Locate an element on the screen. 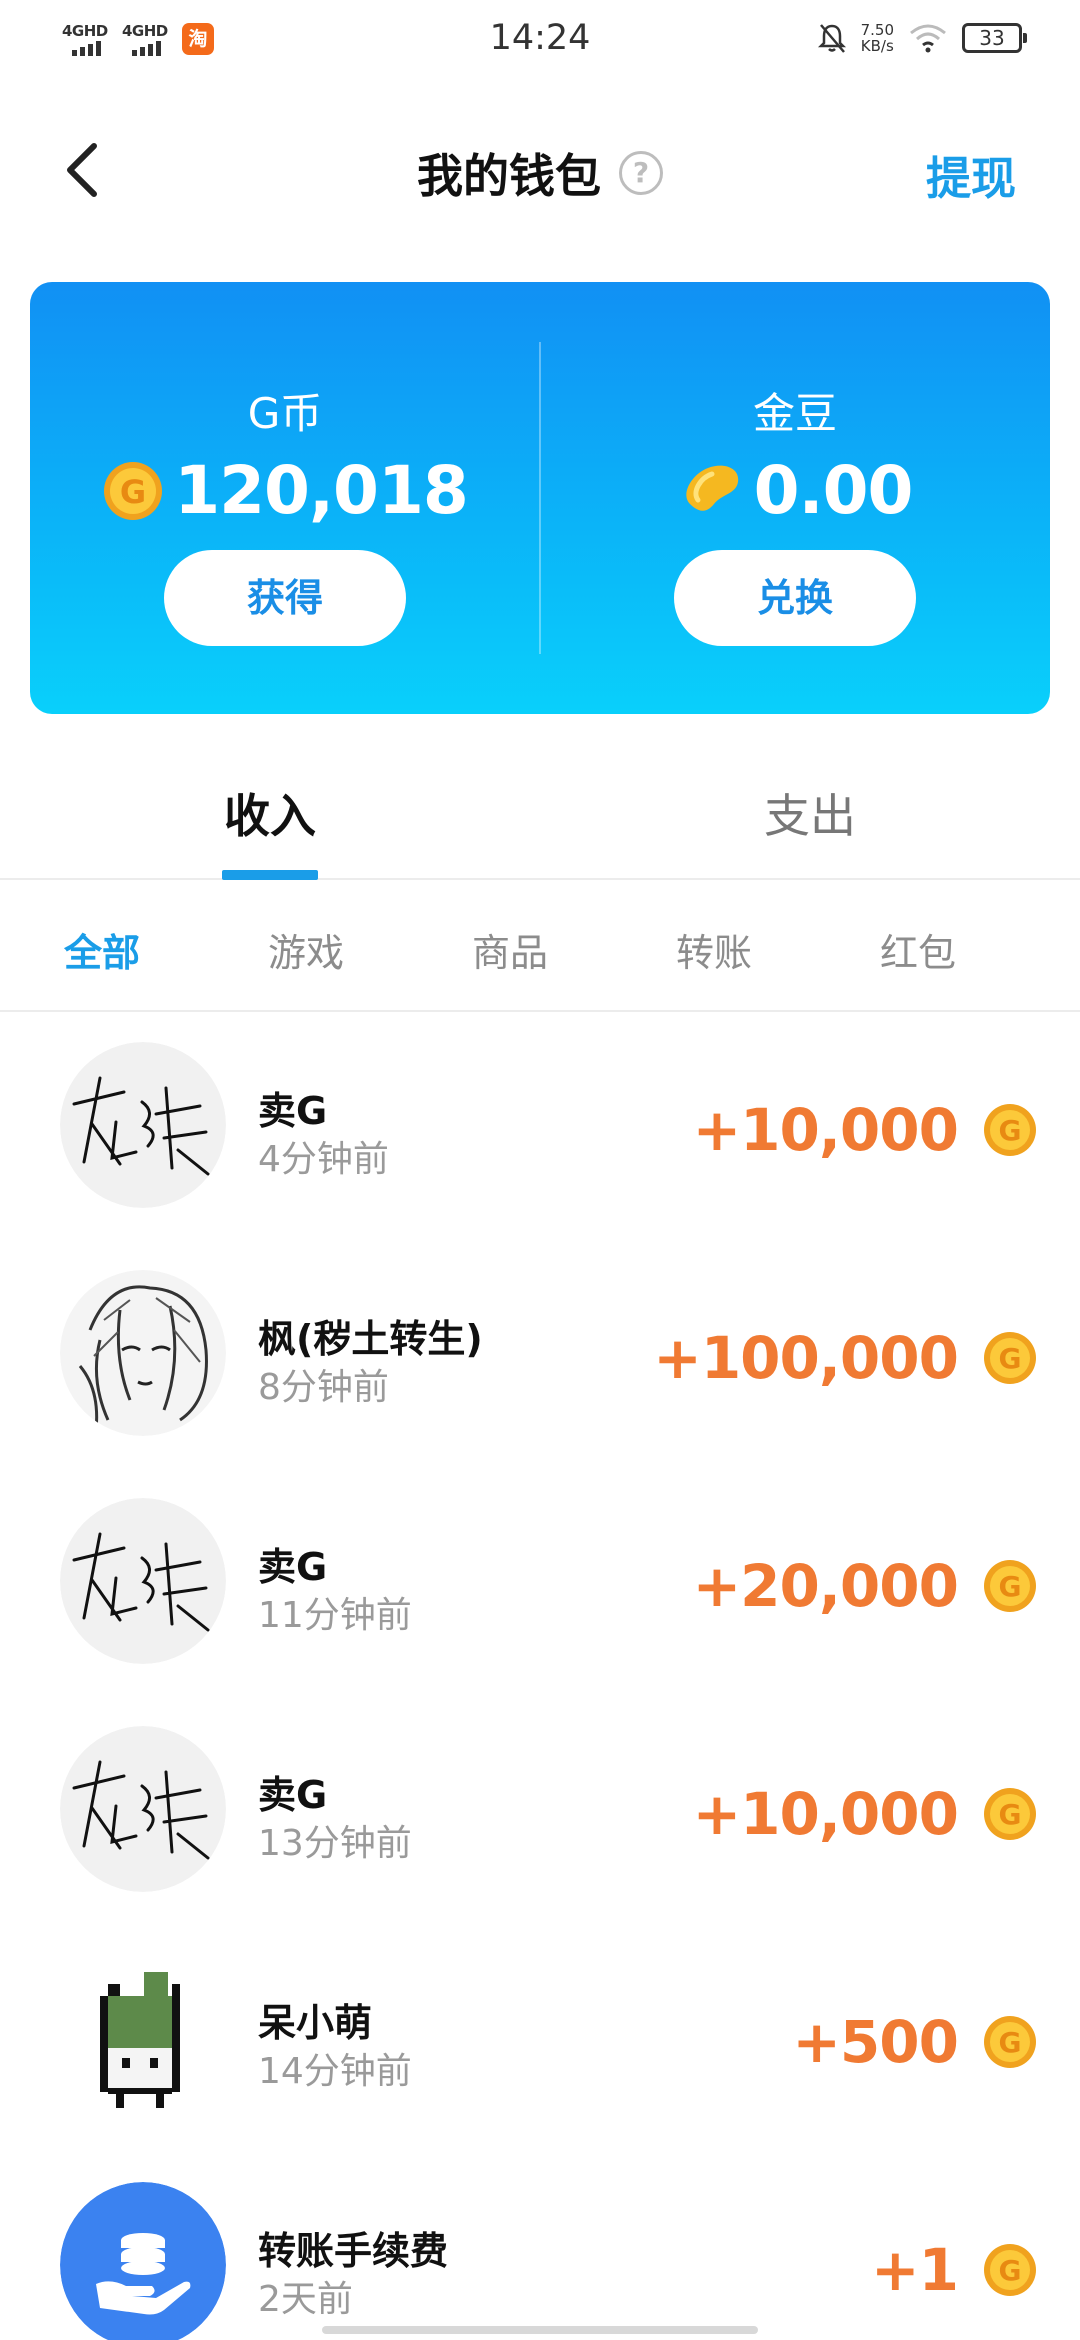  transaction-amount: +20,000 is located at coordinates (825, 1586).